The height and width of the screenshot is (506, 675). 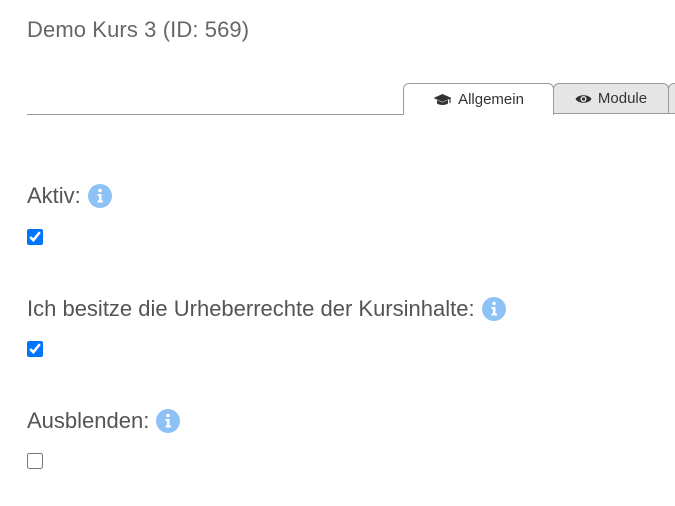 What do you see at coordinates (54, 195) in the screenshot?
I see `field-aktiv-label: Aktiv:` at bounding box center [54, 195].